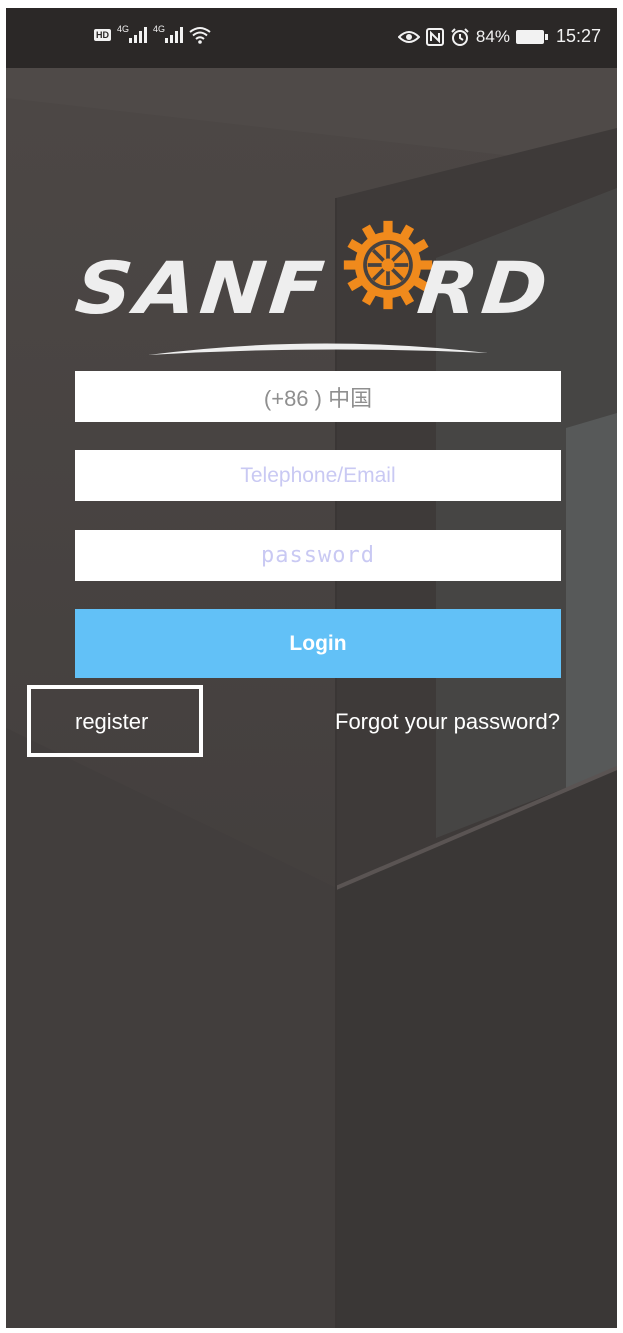  What do you see at coordinates (102, 35) in the screenshot?
I see `hd-icon: HD` at bounding box center [102, 35].